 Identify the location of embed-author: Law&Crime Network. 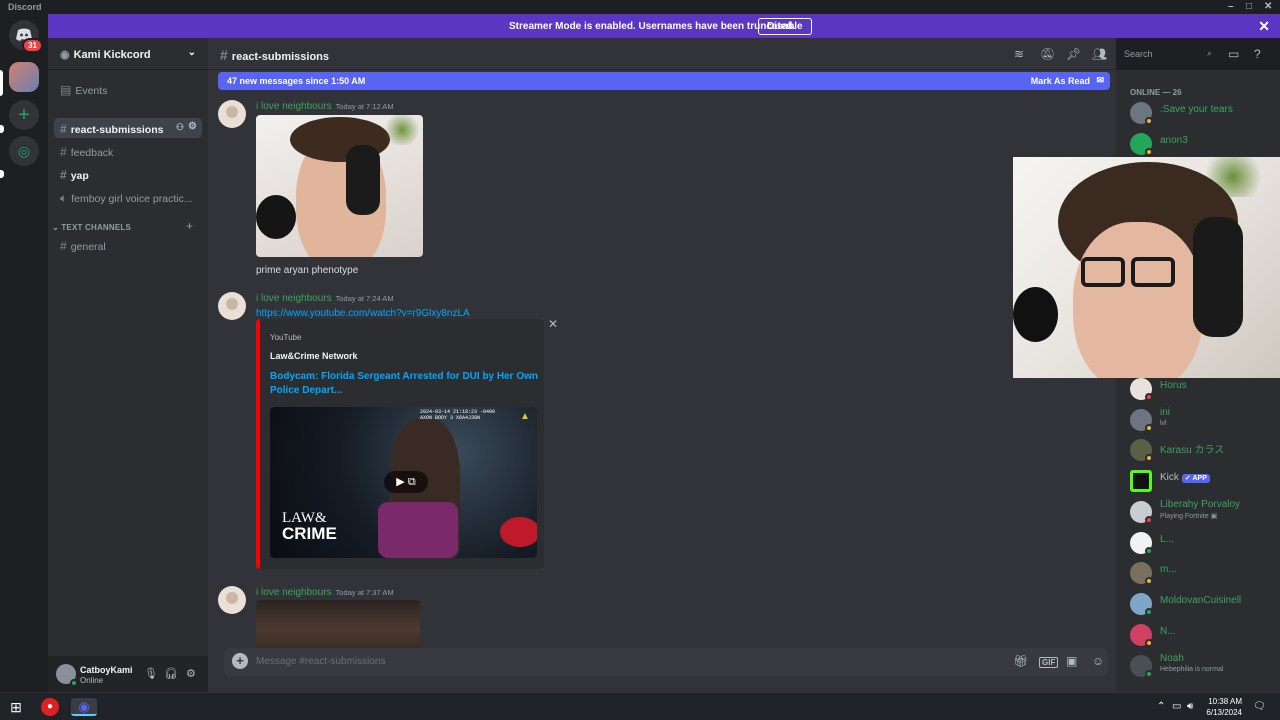
(314, 356).